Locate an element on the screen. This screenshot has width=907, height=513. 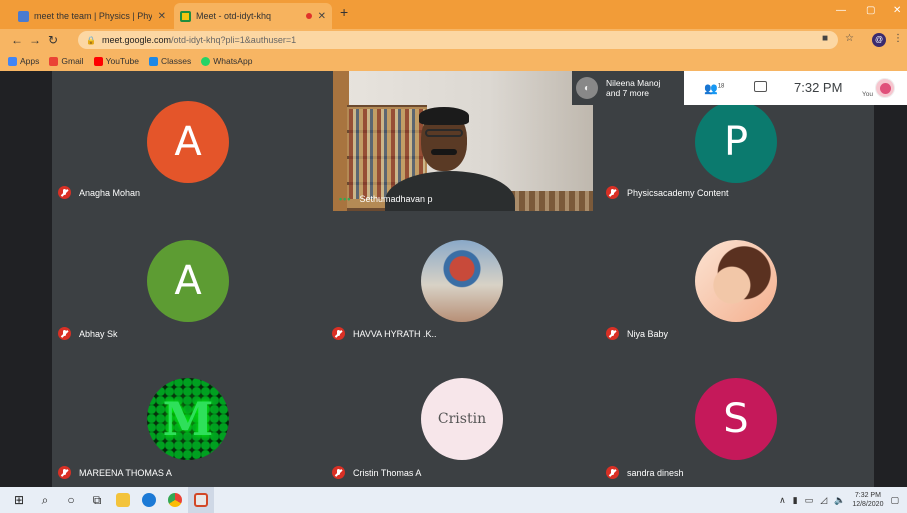
minimize-button: — is located at coordinates (841, 10).